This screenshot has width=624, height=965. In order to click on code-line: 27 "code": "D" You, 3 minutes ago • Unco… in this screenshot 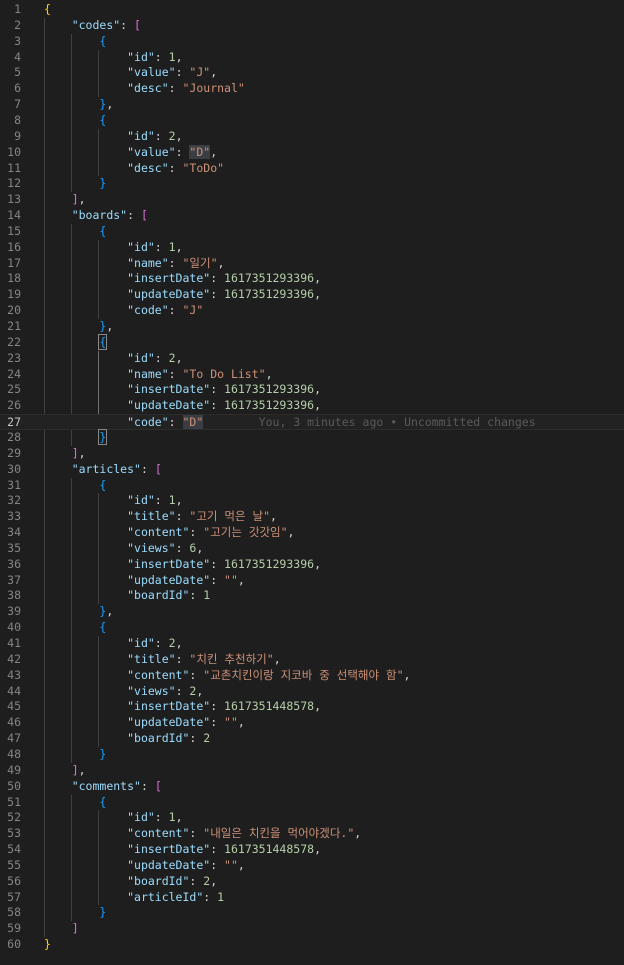, I will do `click(312, 422)`.